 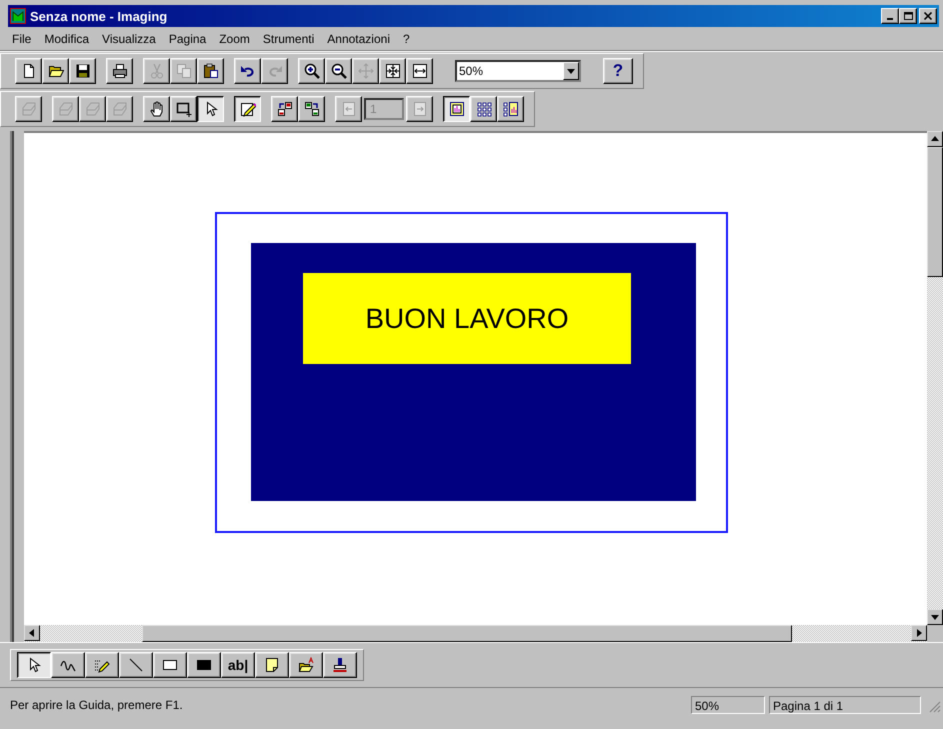 I want to click on menu-item: Pagina, so click(x=187, y=39).